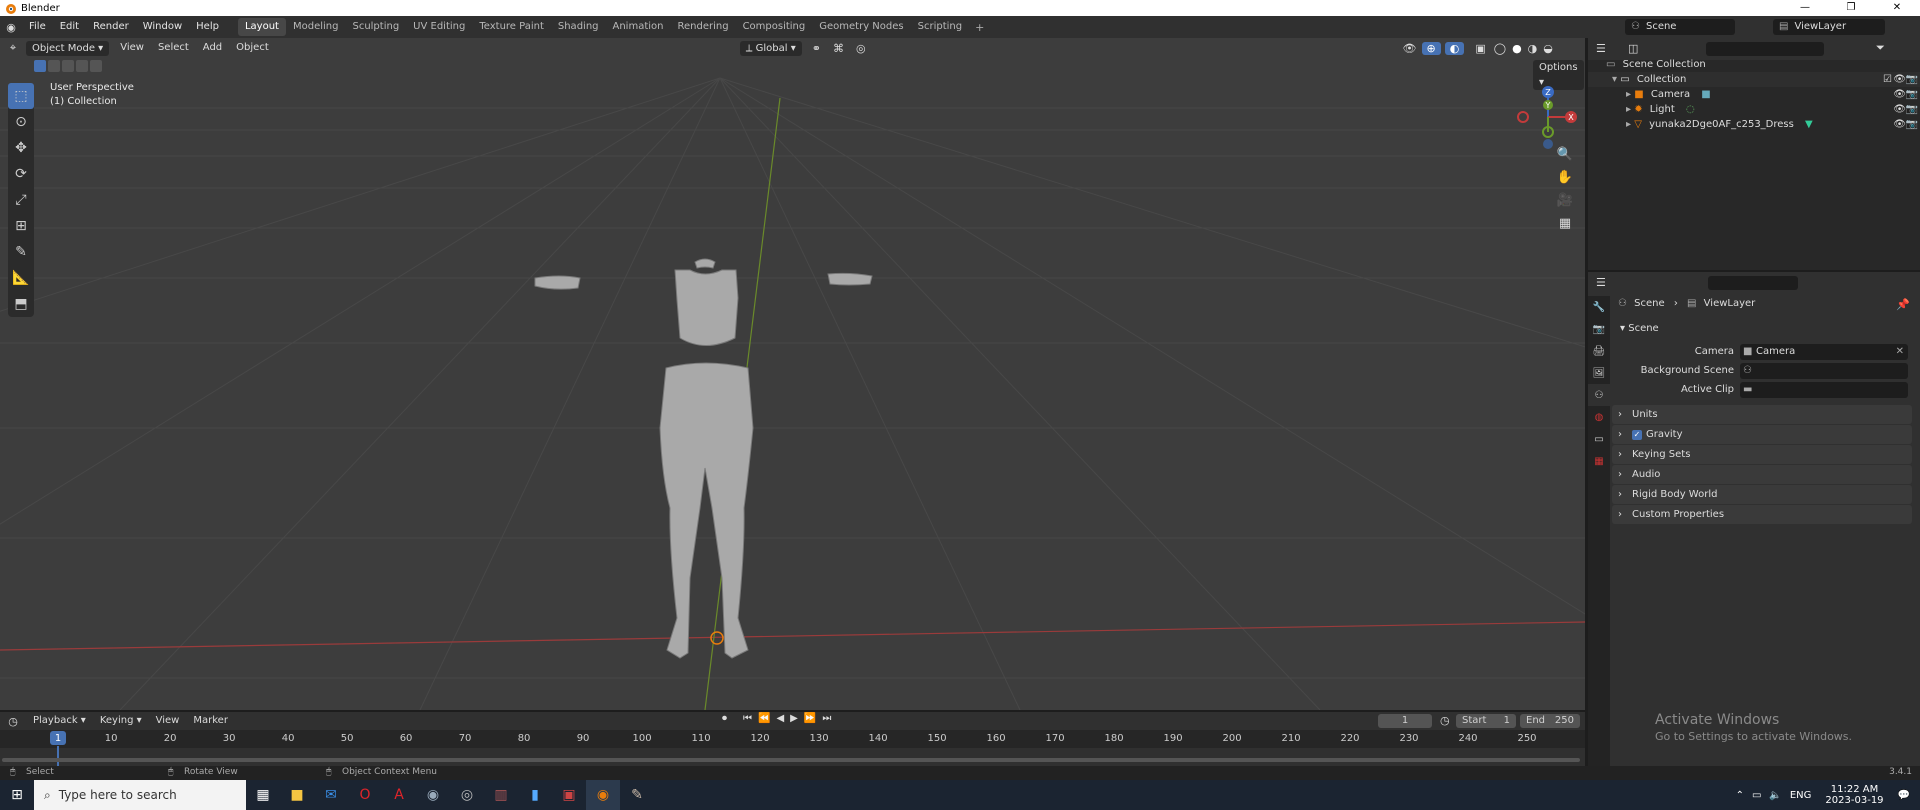 This screenshot has height=810, width=1920. I want to click on view-layer-tab-icon: 🖼, so click(1599, 373).